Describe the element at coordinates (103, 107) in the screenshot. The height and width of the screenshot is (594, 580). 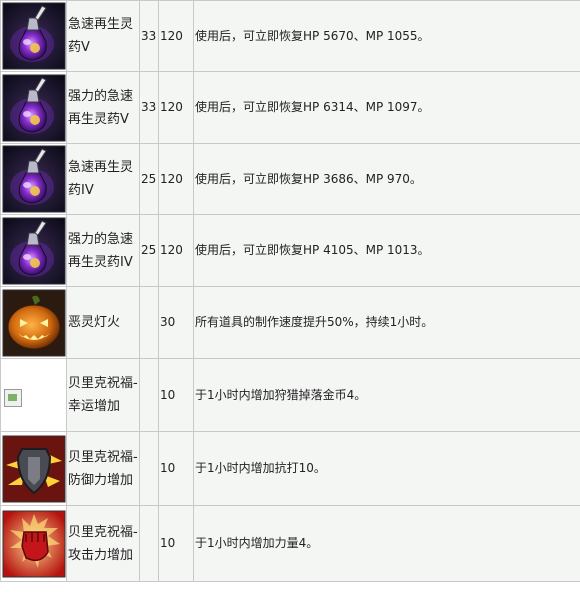
I see `item-name: 强力的急速再生灵药V` at that location.